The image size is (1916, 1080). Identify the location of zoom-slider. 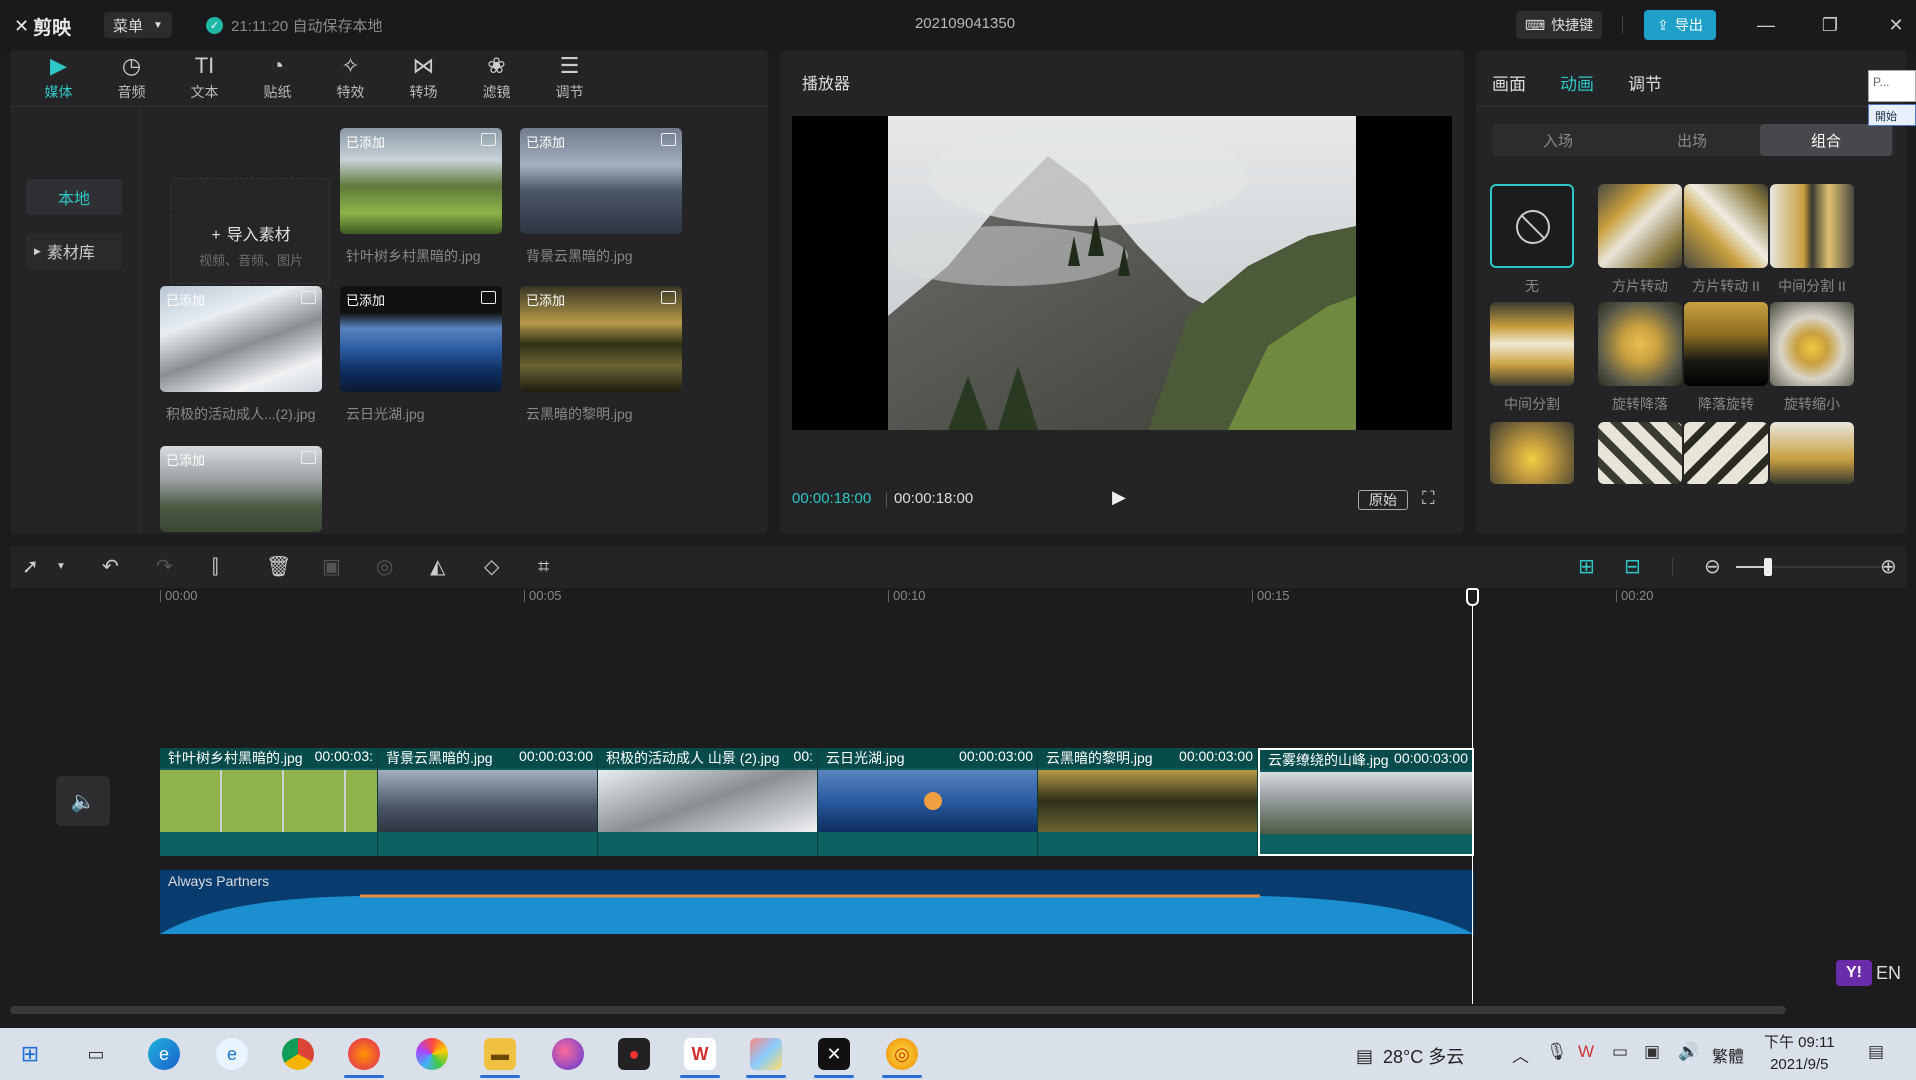
(1813, 567).